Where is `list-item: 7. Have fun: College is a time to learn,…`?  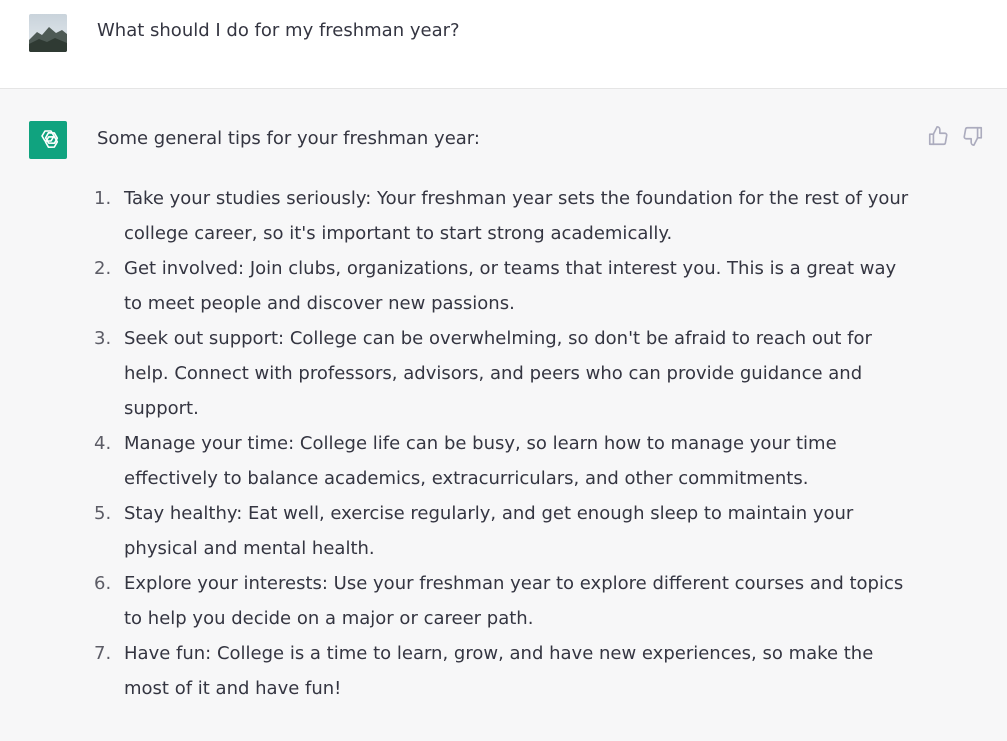 list-item: 7. Have fun: College is a time to learn,… is located at coordinates (504, 671).